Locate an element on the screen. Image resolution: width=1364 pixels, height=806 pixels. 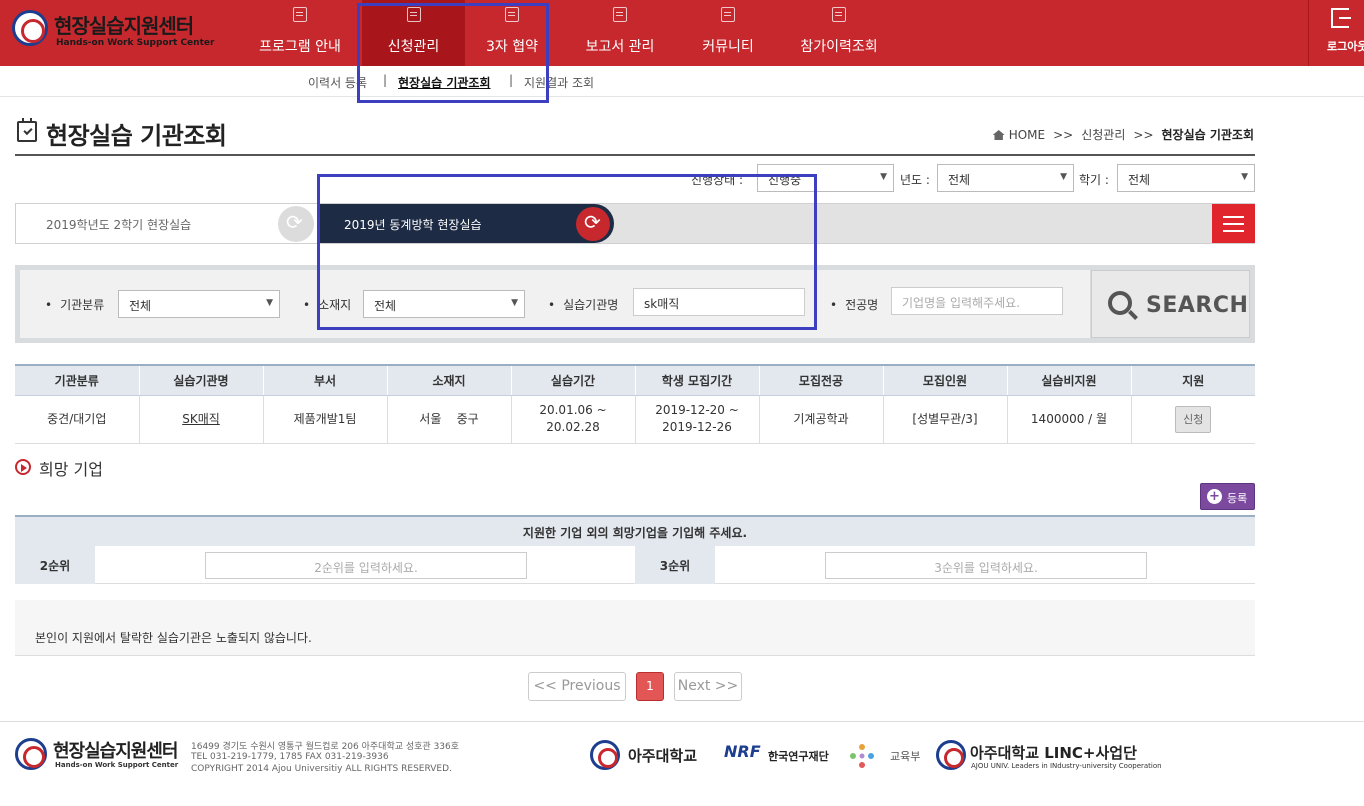
menu-button is located at coordinates (1233, 223).